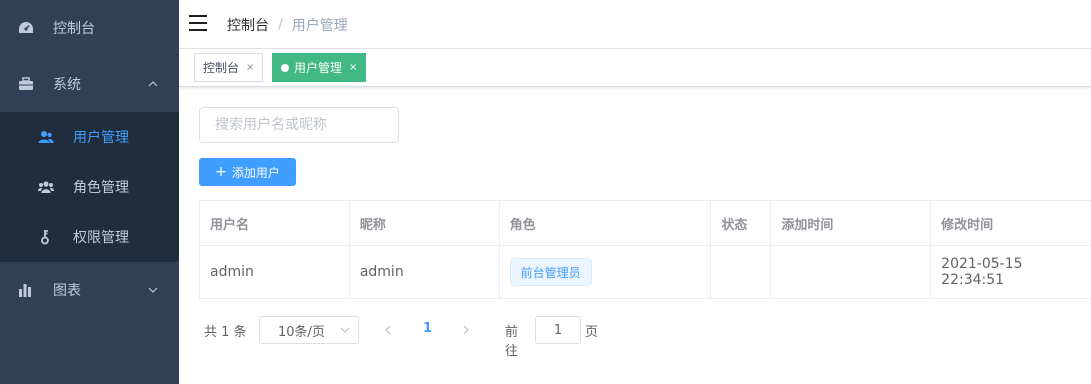 The height and width of the screenshot is (384, 1091). What do you see at coordinates (512, 342) in the screenshot?
I see `goto-label: 前往` at bounding box center [512, 342].